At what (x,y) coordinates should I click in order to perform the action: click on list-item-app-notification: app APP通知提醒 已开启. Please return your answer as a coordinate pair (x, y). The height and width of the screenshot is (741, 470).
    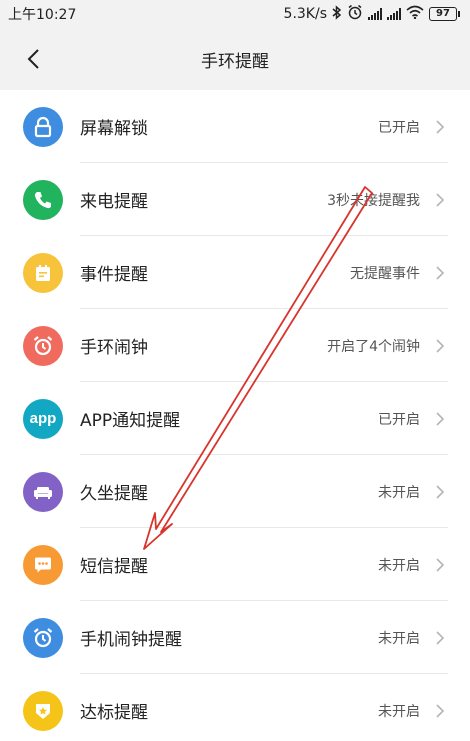
    Looking at the image, I should click on (235, 418).